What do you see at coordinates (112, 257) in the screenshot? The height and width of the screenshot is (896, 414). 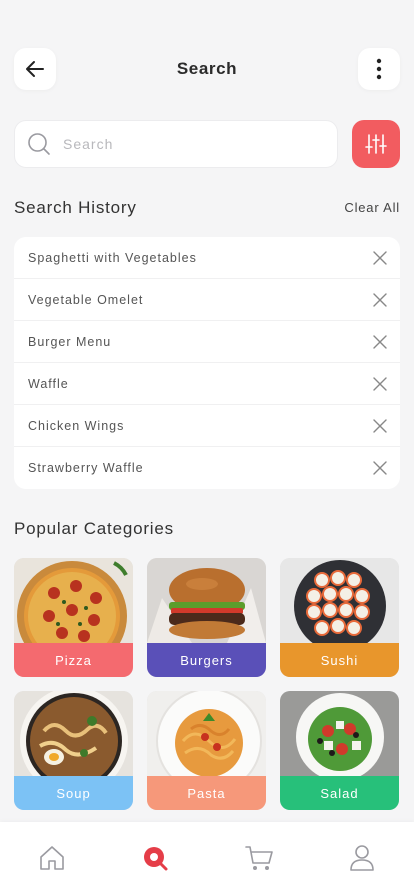 I see `history-item-label: Spaghetti with Vegetables` at bounding box center [112, 257].